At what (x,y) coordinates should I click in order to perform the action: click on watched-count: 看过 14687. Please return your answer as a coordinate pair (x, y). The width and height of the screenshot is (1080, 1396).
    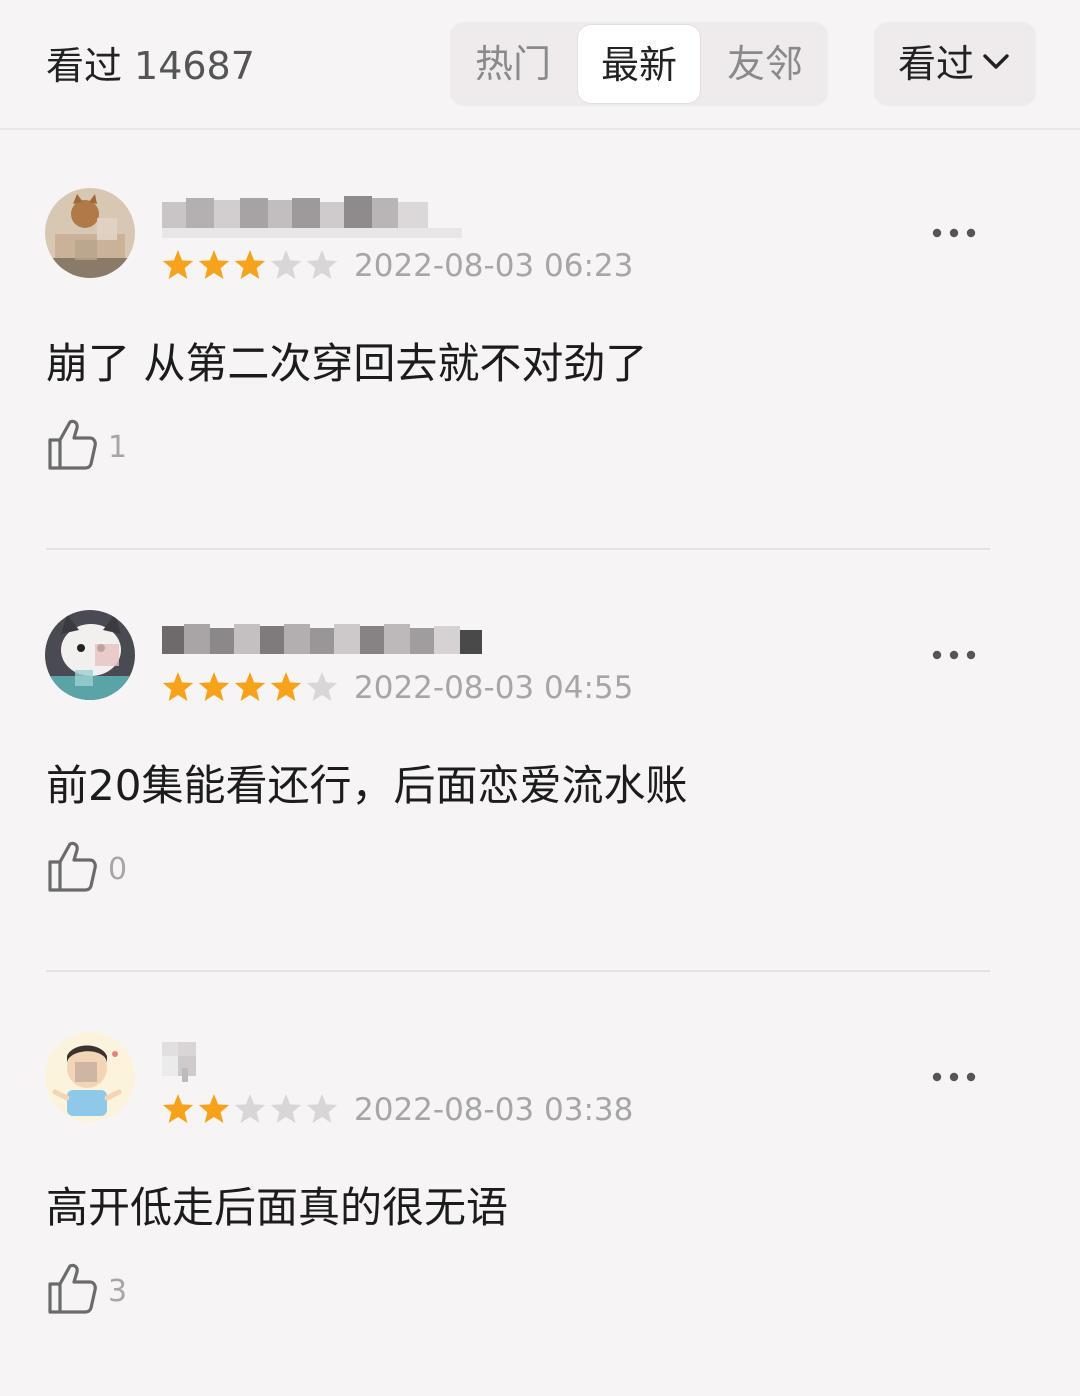
    Looking at the image, I should click on (150, 66).